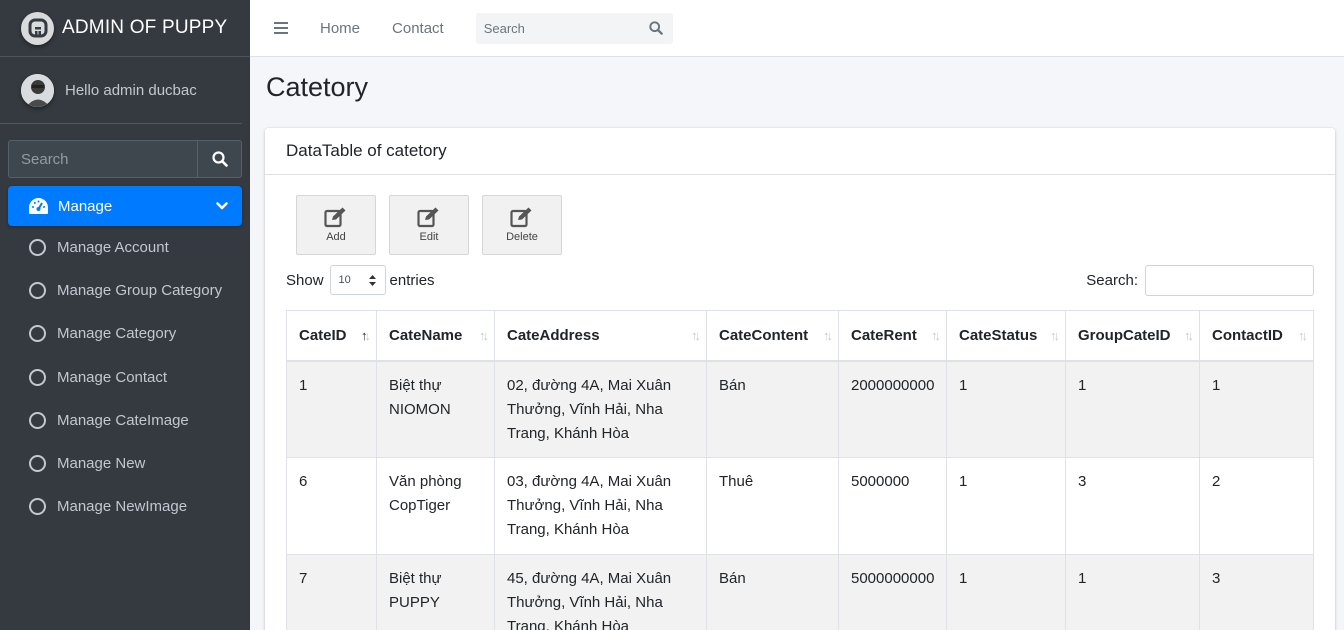  What do you see at coordinates (125, 28) in the screenshot?
I see `brand-link: ADMIN OF PUPPY` at bounding box center [125, 28].